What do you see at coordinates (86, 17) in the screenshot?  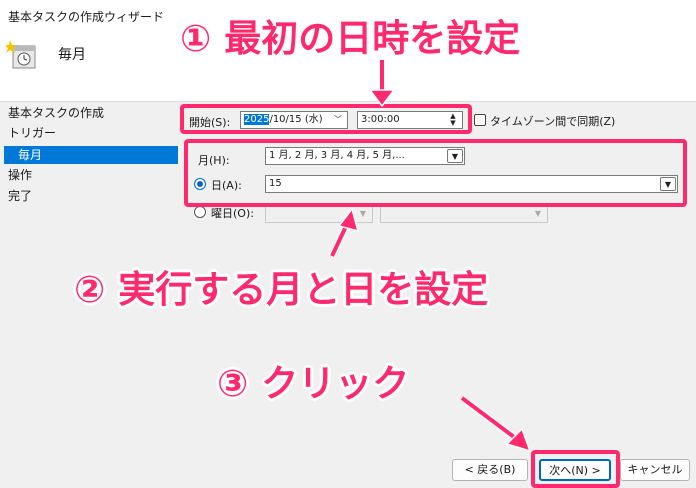 I see `window-title: 基本タスクの作成ウィザード` at bounding box center [86, 17].